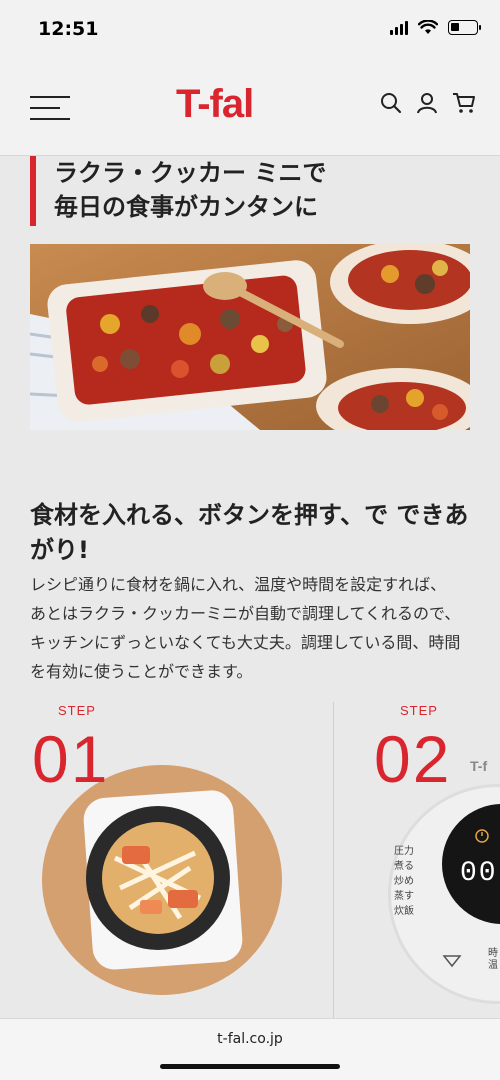 This screenshot has width=500, height=1080. Describe the element at coordinates (186, 207) in the screenshot. I see `heading-line-2: 毎日の食事がカンタンに` at that location.